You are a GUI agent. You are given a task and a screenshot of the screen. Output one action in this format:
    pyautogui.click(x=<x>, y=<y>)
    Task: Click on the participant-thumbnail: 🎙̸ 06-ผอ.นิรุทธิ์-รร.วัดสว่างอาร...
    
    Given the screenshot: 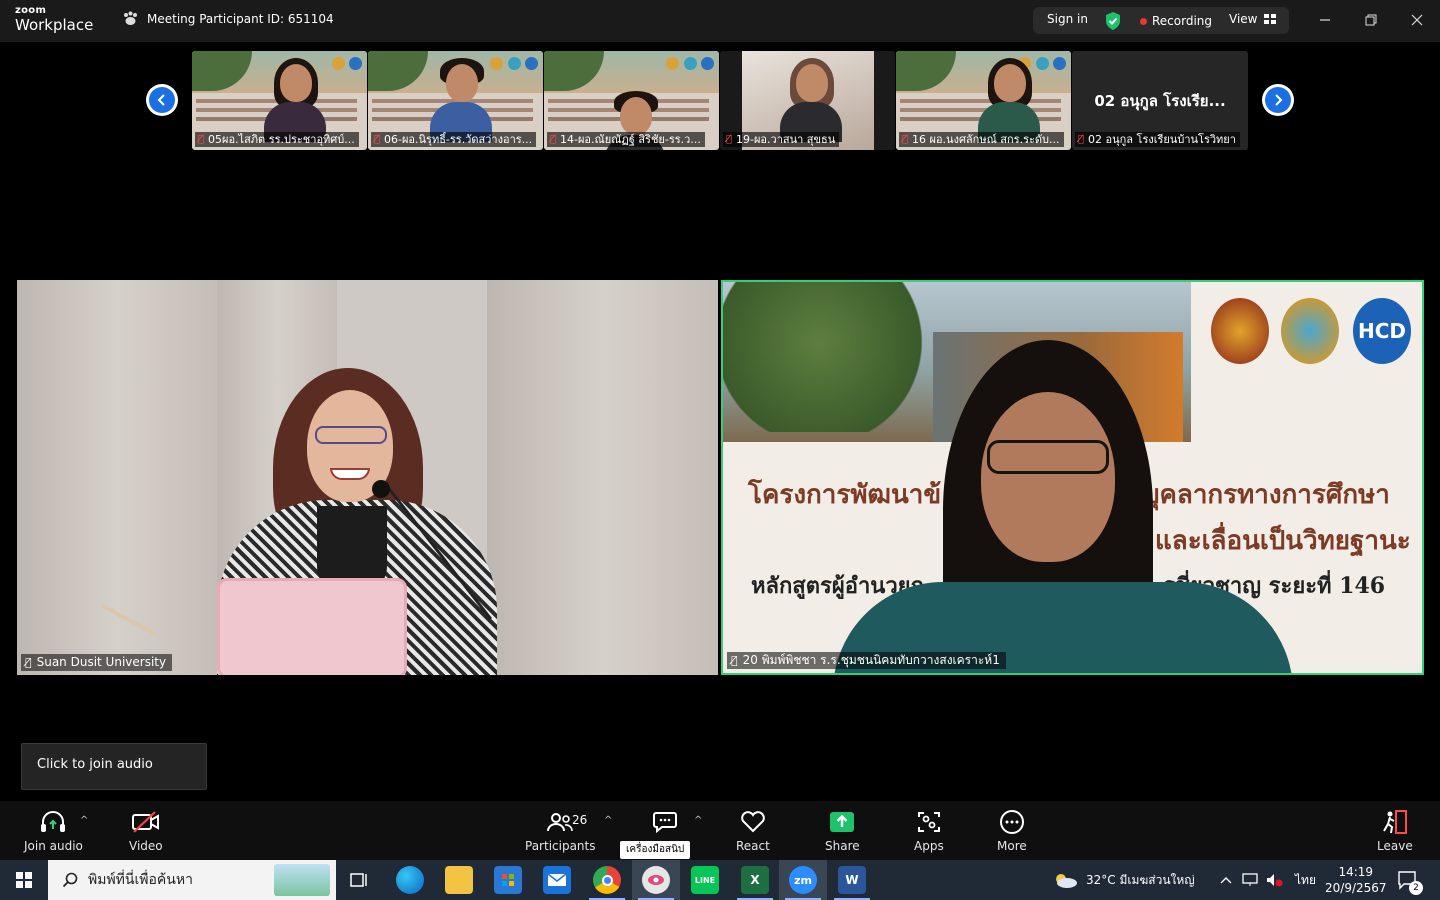 What is the action you would take?
    pyautogui.click(x=455, y=100)
    